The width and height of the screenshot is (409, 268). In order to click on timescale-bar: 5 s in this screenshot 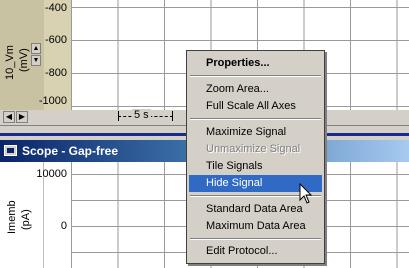, I will do `click(145, 116)`.